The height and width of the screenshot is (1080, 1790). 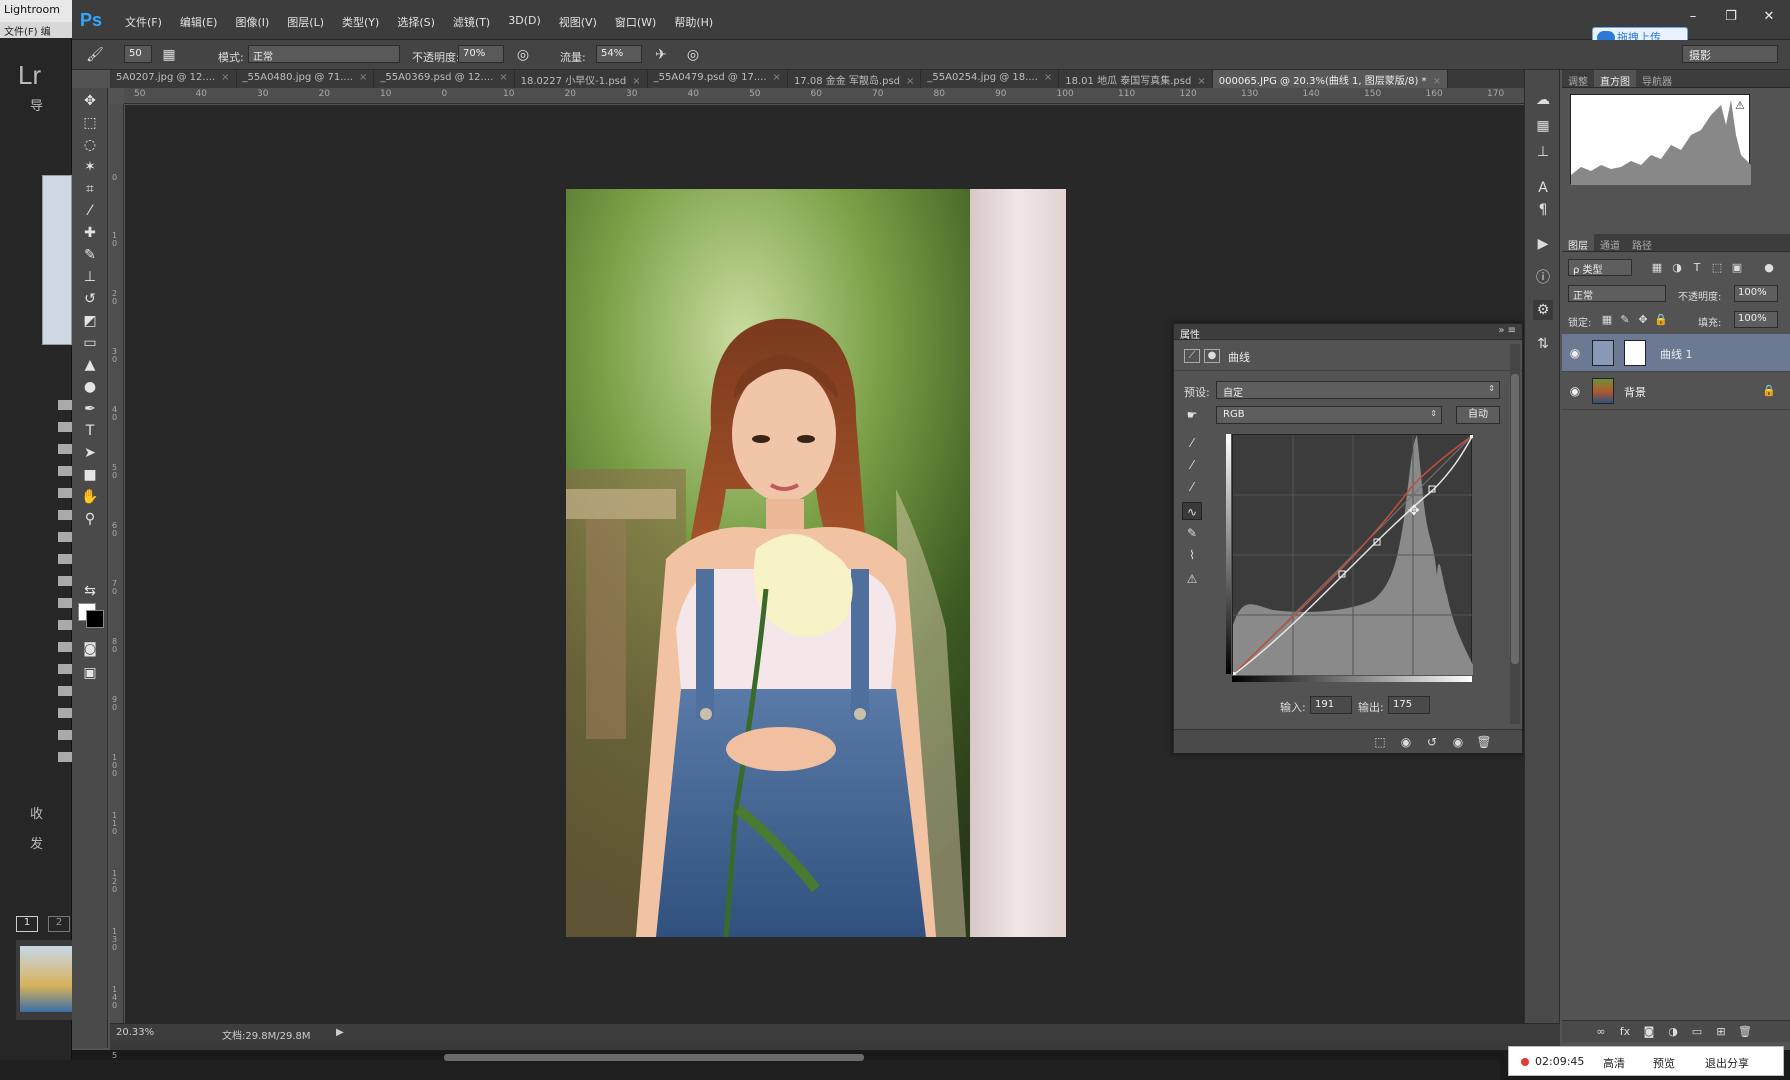 I want to click on menu-item: 编辑(E), so click(x=199, y=22).